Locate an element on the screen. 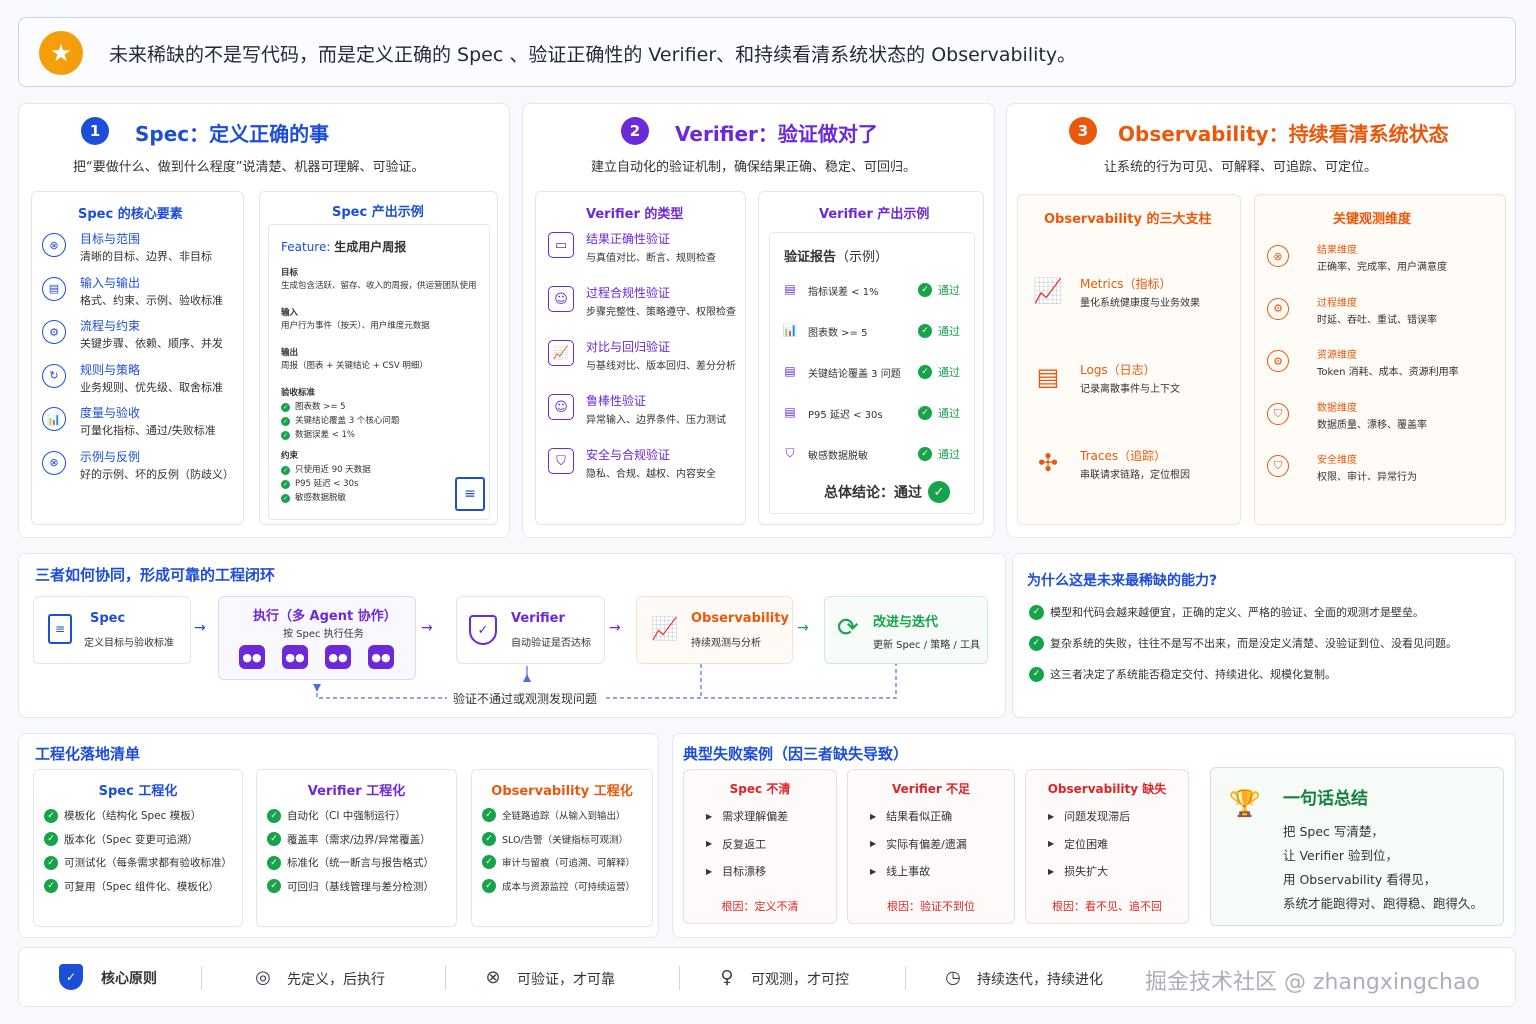  check-text: 图表数 >= 5 is located at coordinates (320, 407).